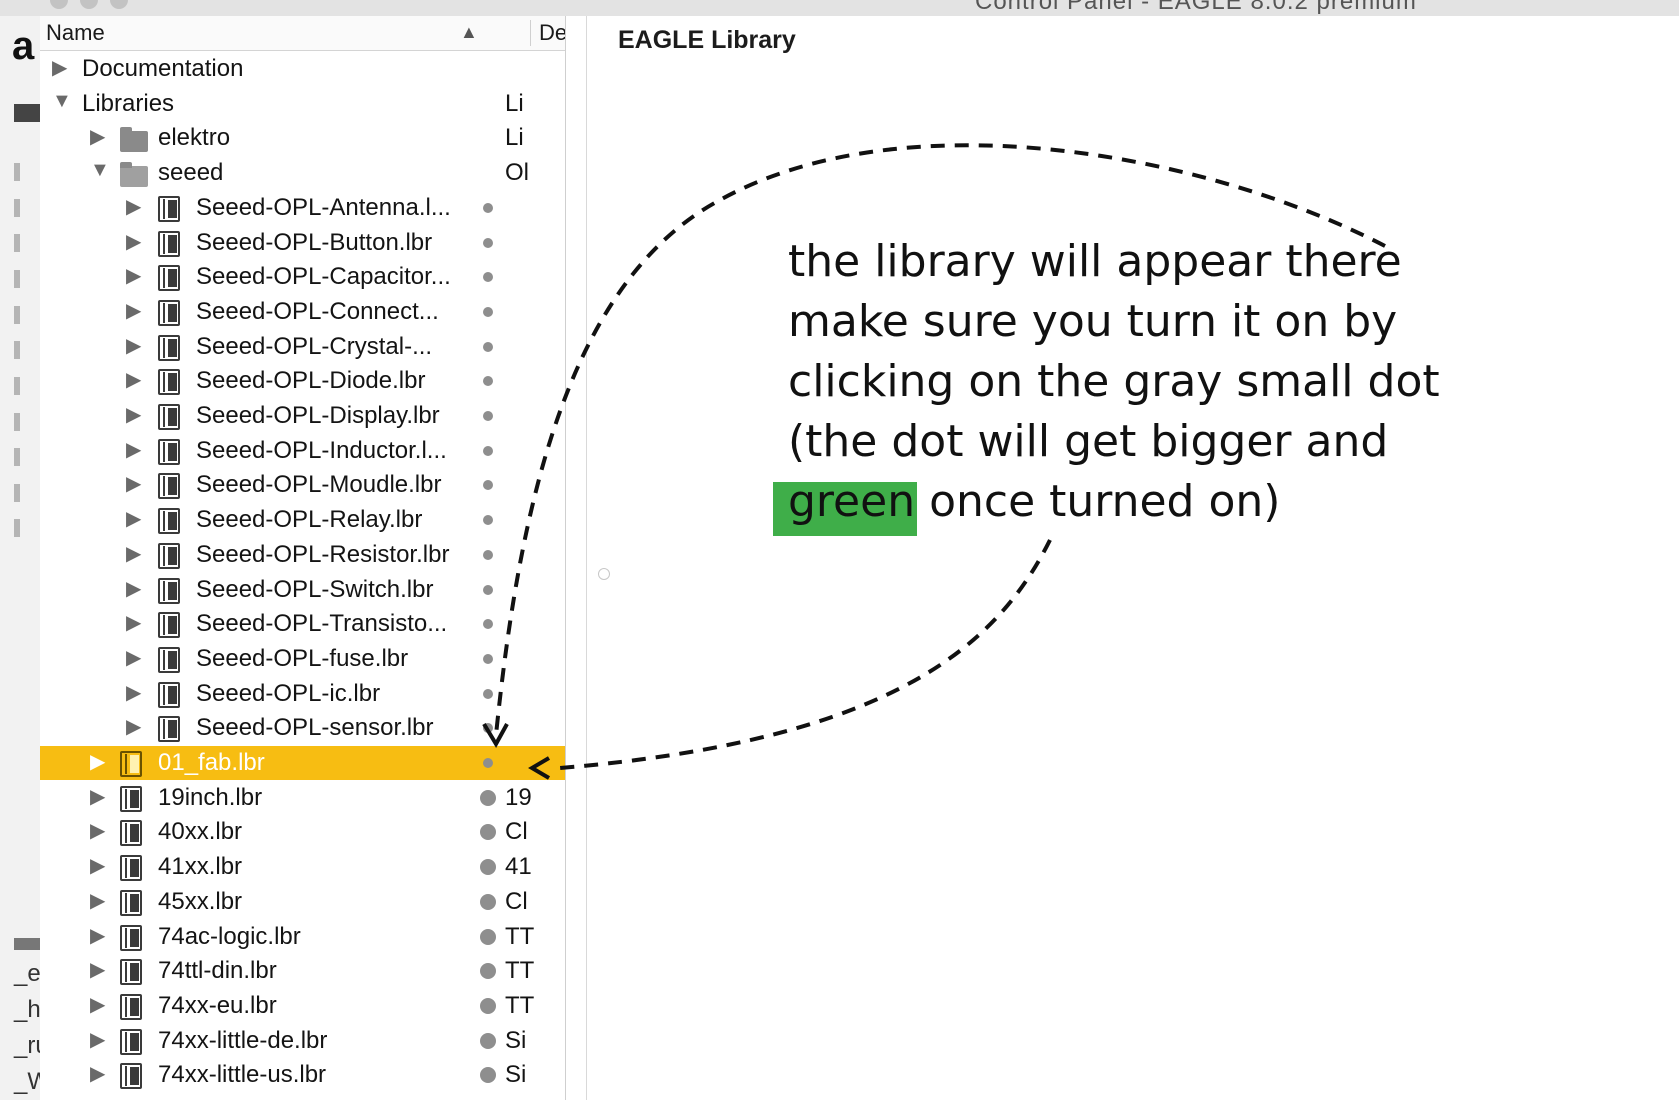  I want to click on annotation-line-rest: once turned on), so click(1105, 501).